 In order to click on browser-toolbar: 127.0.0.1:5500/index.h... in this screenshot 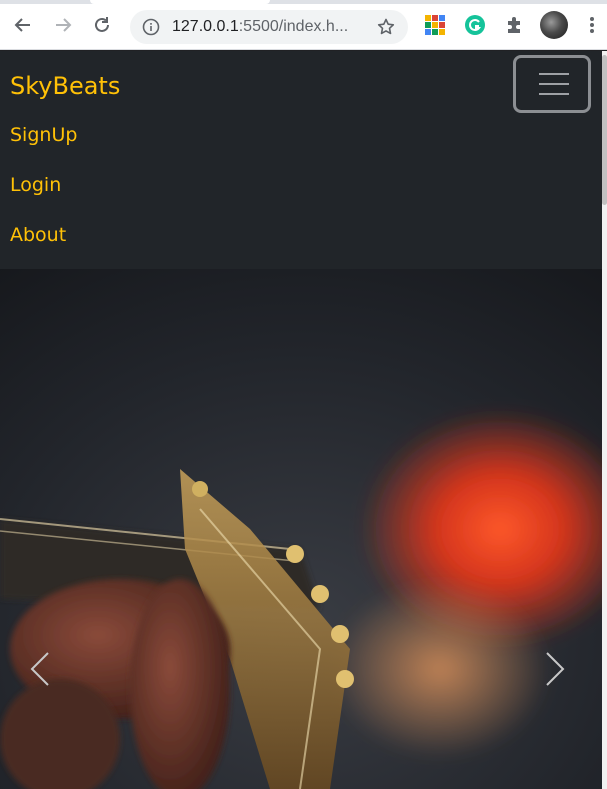, I will do `click(303, 25)`.